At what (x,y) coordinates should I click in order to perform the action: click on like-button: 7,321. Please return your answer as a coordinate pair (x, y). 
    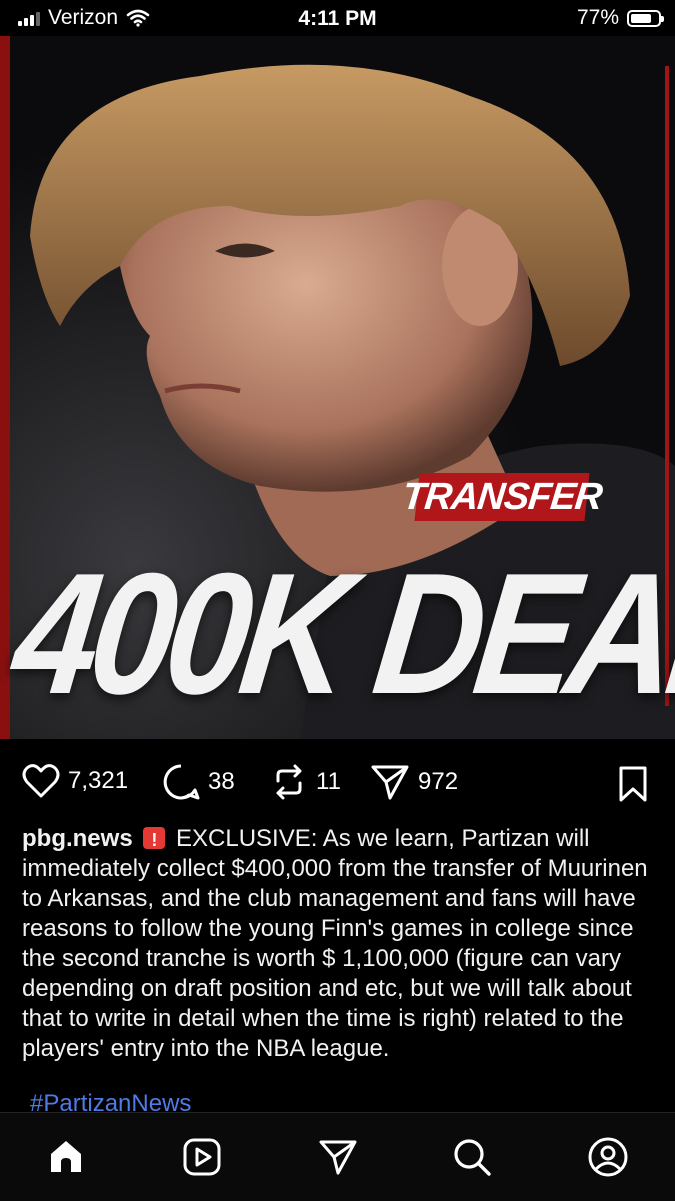
    Looking at the image, I should click on (75, 781).